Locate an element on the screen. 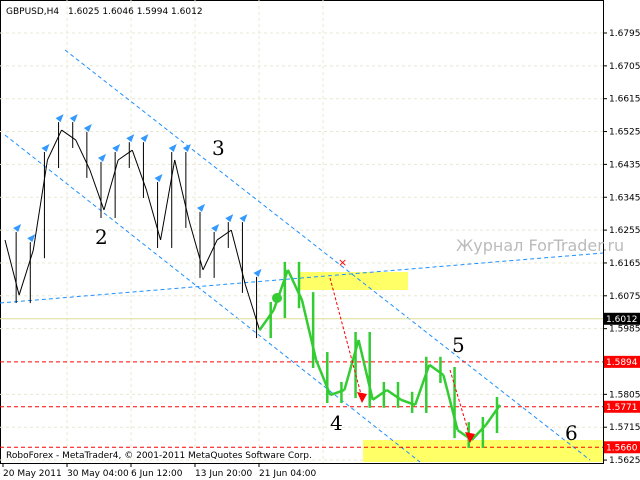 Image resolution: width=640 pixels, height=480 pixels. y-tick-label: 1.6255 is located at coordinates (624, 231).